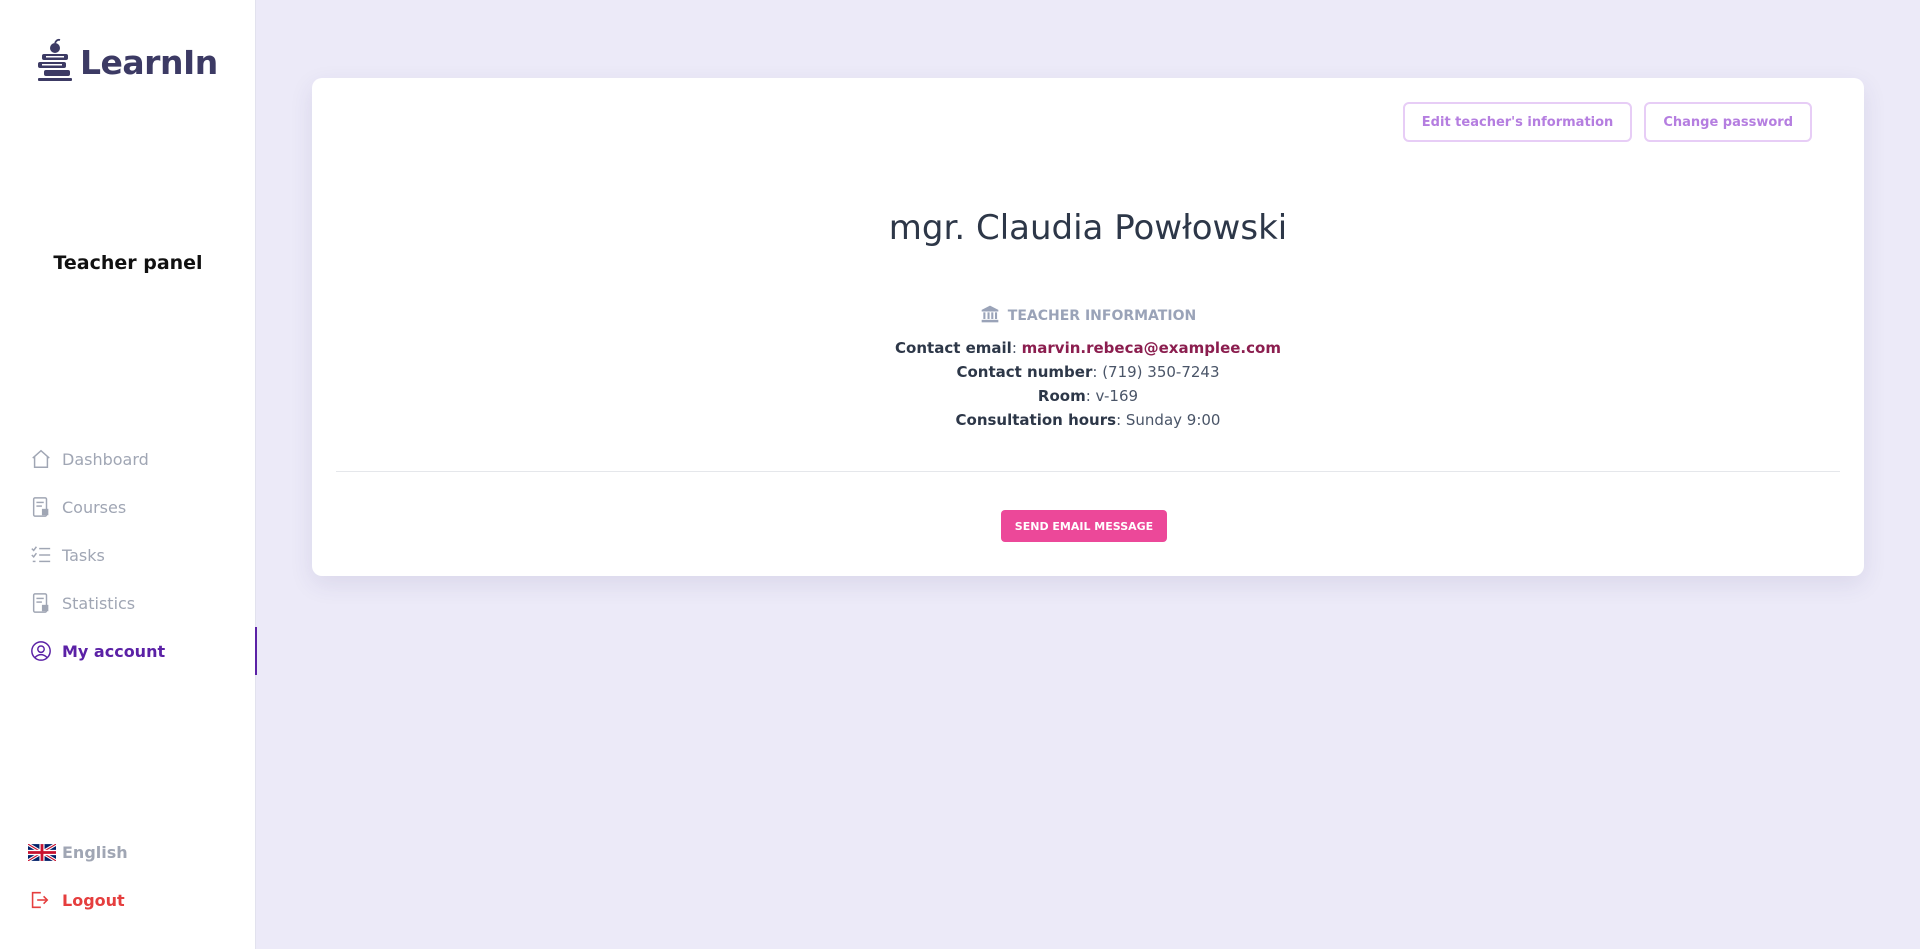 The height and width of the screenshot is (949, 1920). I want to click on home-icon, so click(41, 459).